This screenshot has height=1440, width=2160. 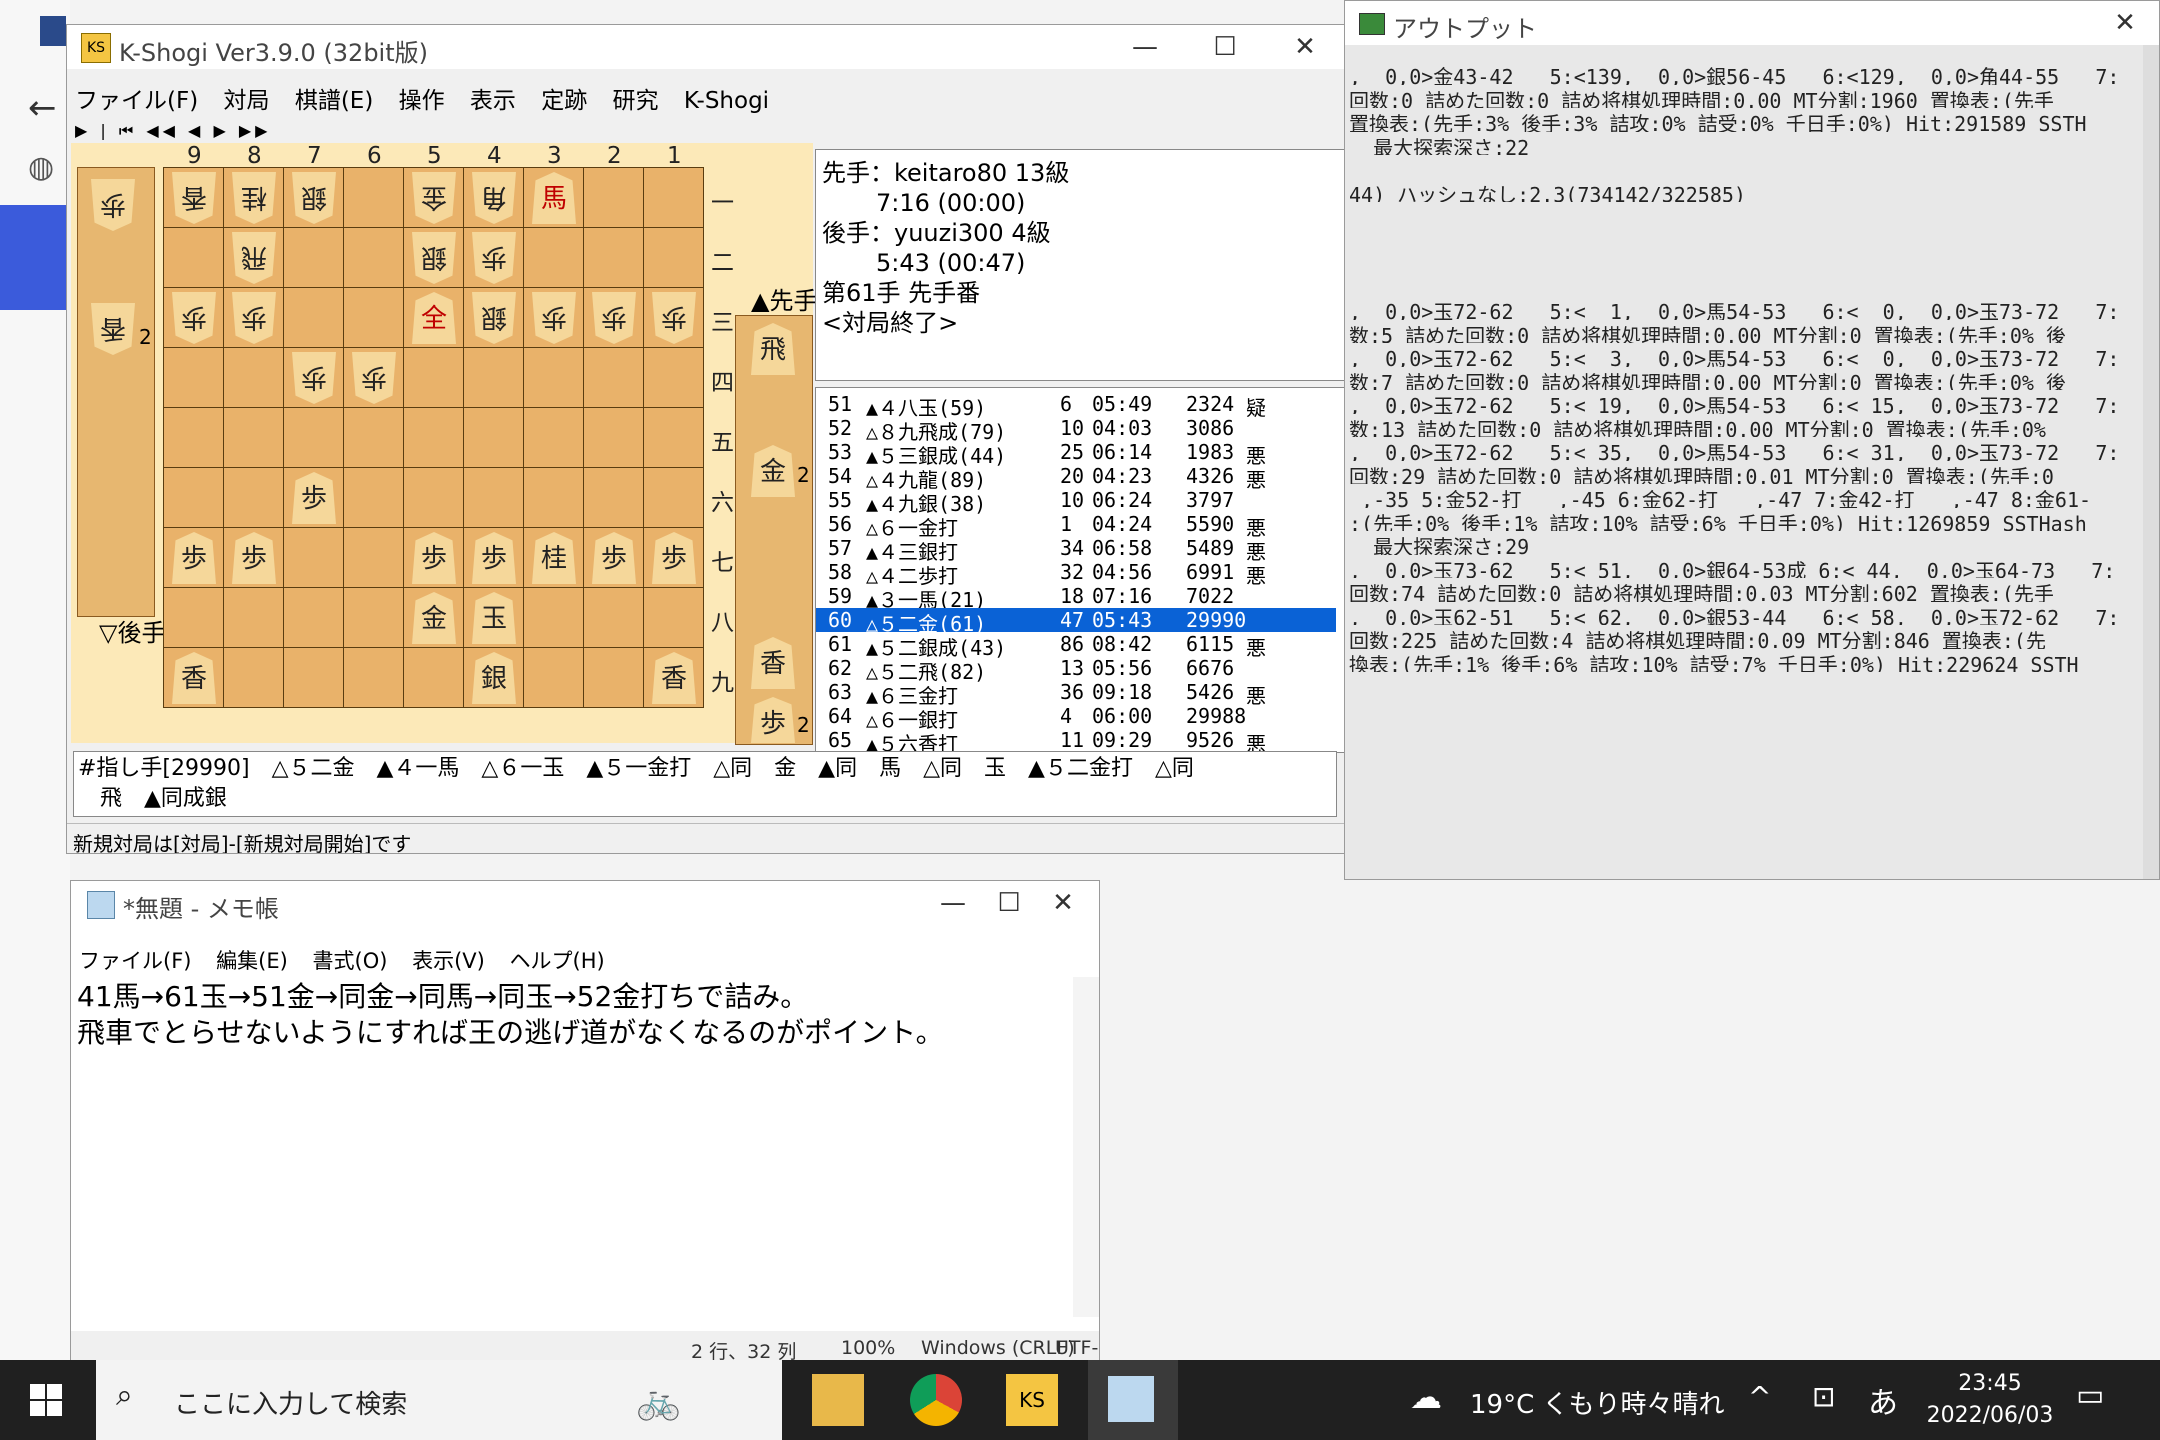 What do you see at coordinates (448, 960) in the screenshot?
I see `menu-view: 表示(V)` at bounding box center [448, 960].